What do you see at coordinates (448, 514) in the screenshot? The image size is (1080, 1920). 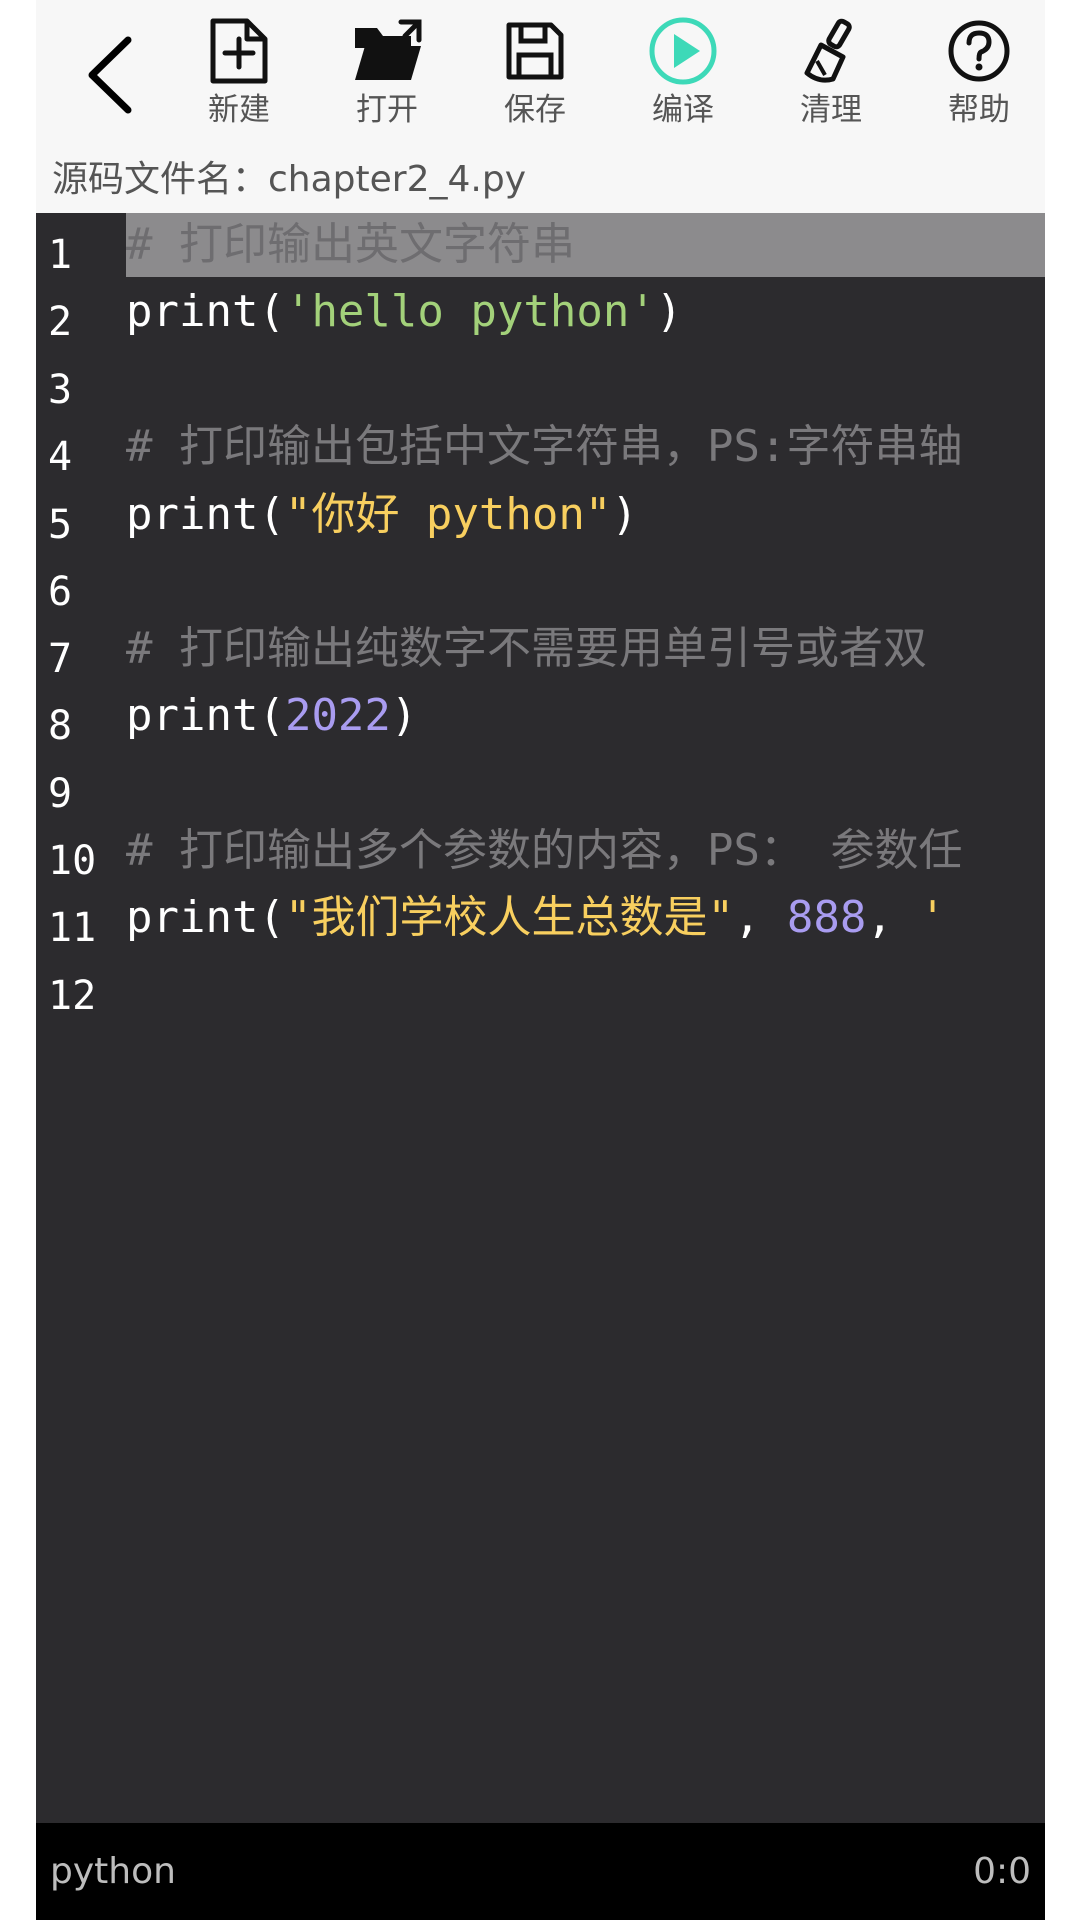 I see `code-token: "你好 python"` at bounding box center [448, 514].